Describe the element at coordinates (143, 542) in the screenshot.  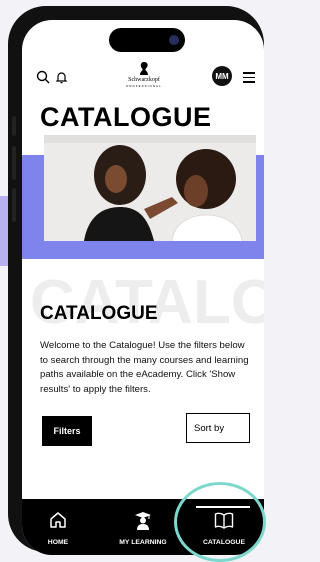
I see `tab-my-learning-label: MY LEARNING` at that location.